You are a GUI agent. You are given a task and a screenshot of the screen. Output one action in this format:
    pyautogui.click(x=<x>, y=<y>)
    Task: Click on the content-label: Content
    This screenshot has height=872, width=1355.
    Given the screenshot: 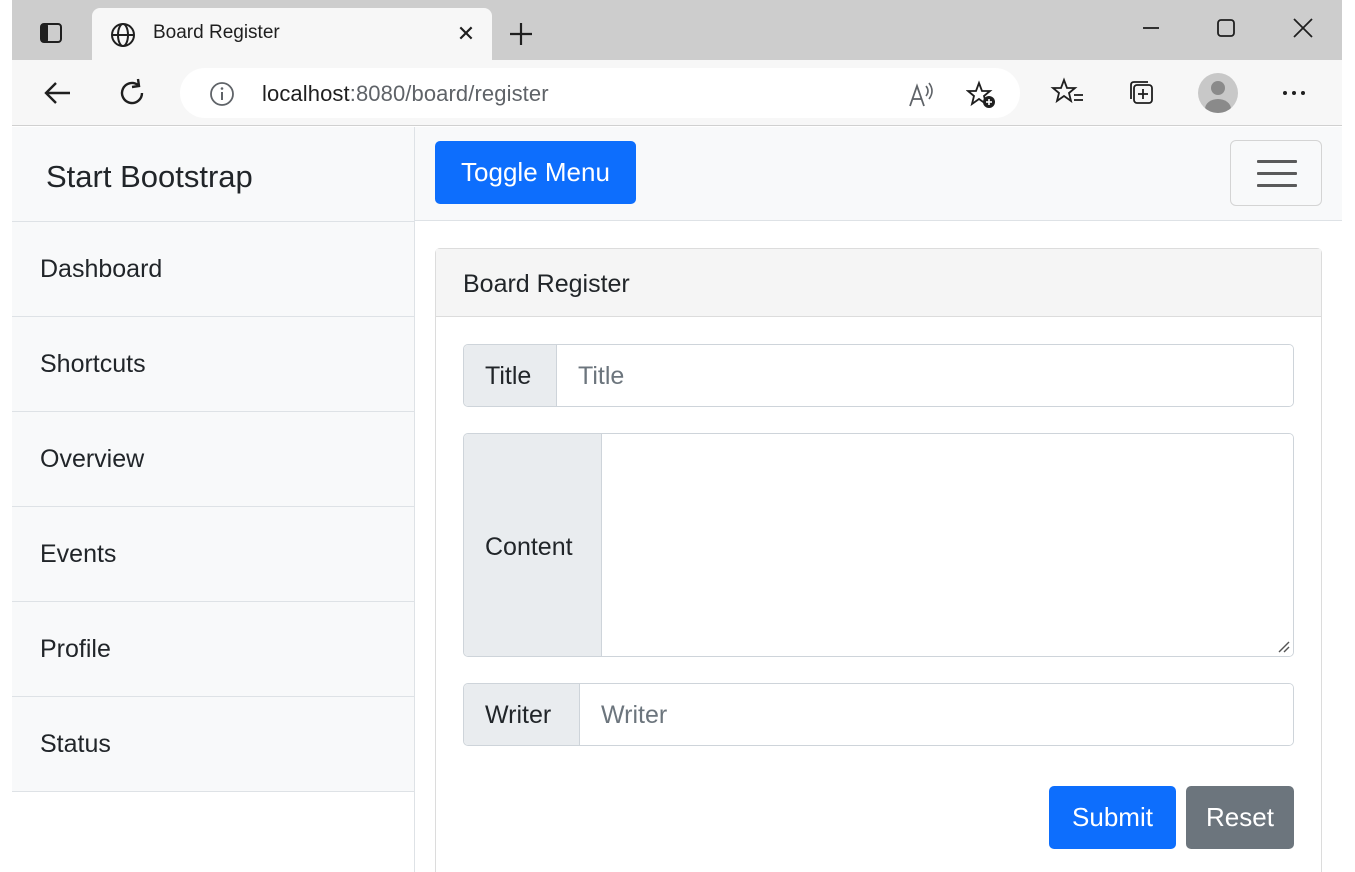 What is the action you would take?
    pyautogui.click(x=533, y=545)
    